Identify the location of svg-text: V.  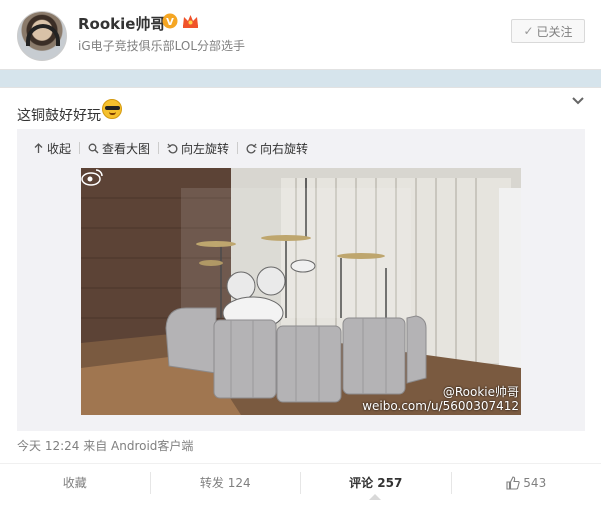
(170, 22).